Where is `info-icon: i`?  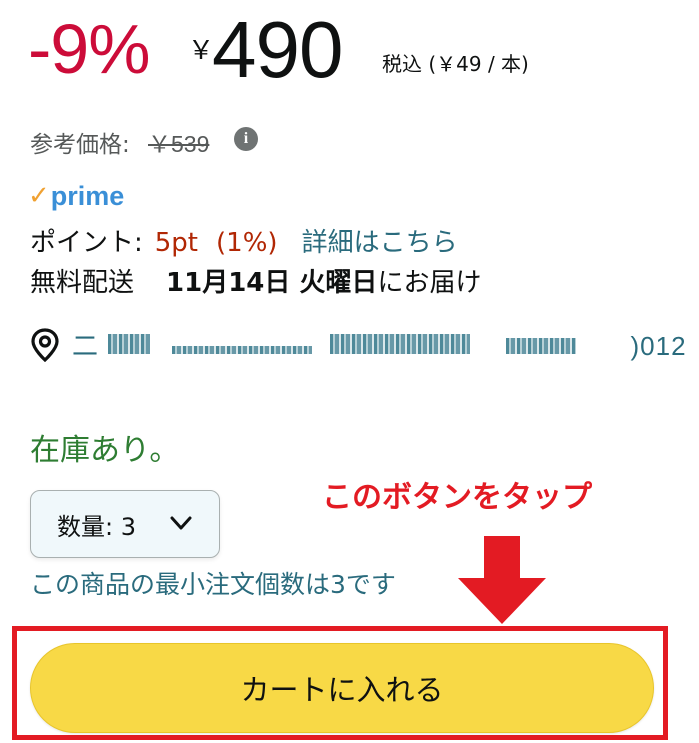 info-icon: i is located at coordinates (246, 139).